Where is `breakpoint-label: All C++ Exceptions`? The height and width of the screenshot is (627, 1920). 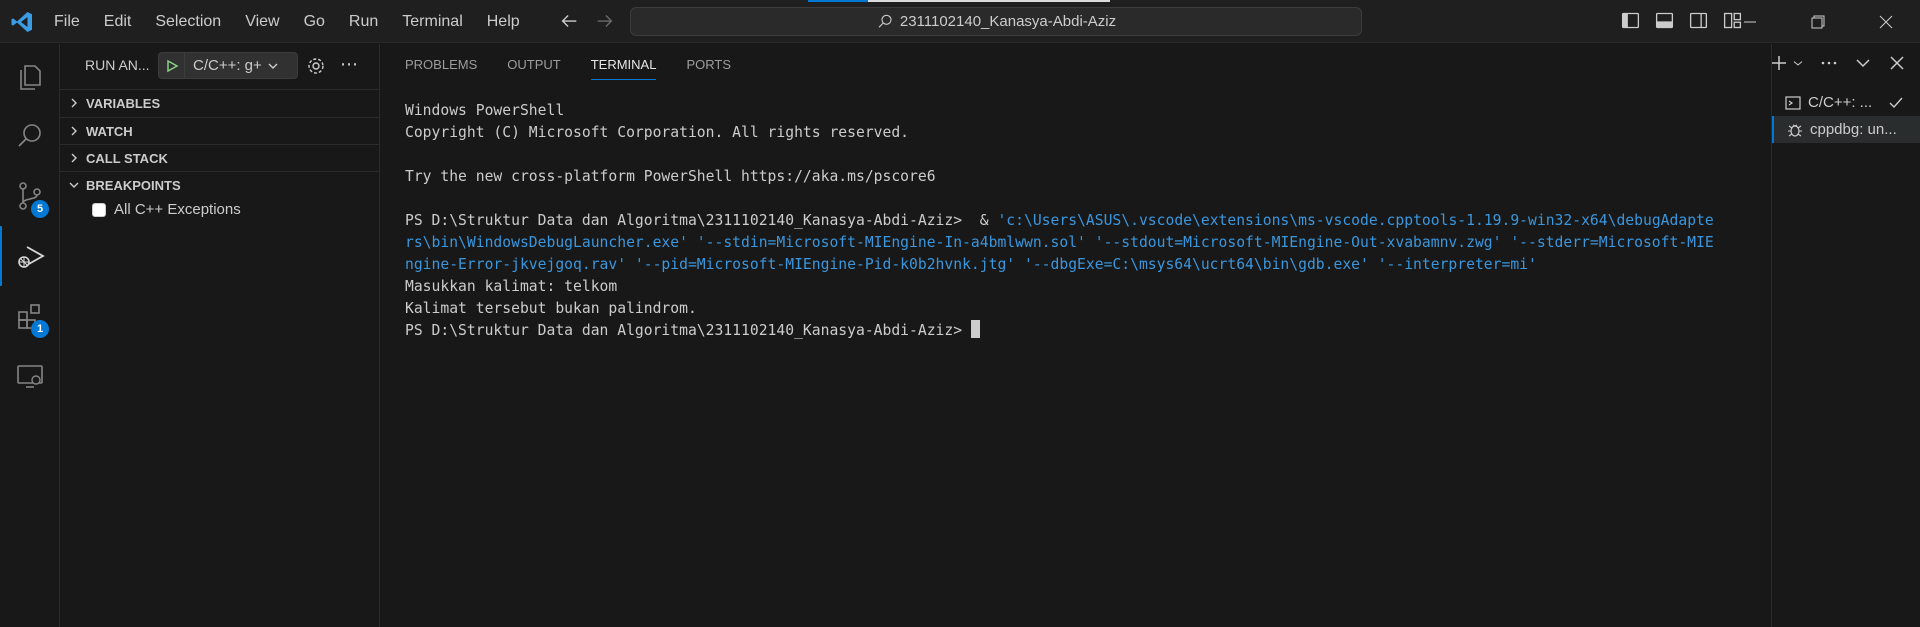
breakpoint-label: All C++ Exceptions is located at coordinates (177, 209).